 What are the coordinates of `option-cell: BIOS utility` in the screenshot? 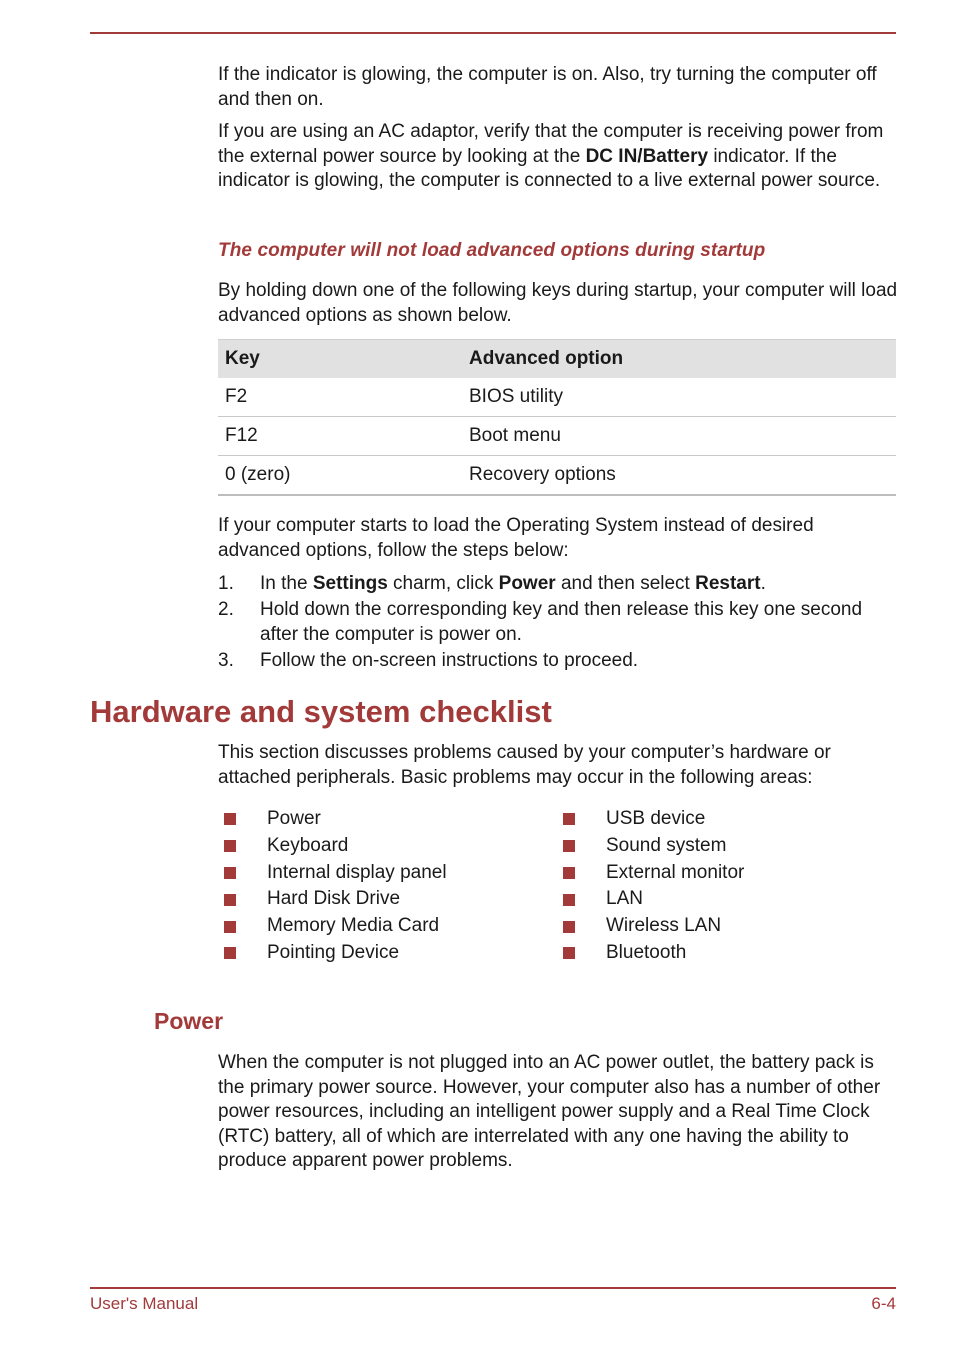 It's located at (679, 397).